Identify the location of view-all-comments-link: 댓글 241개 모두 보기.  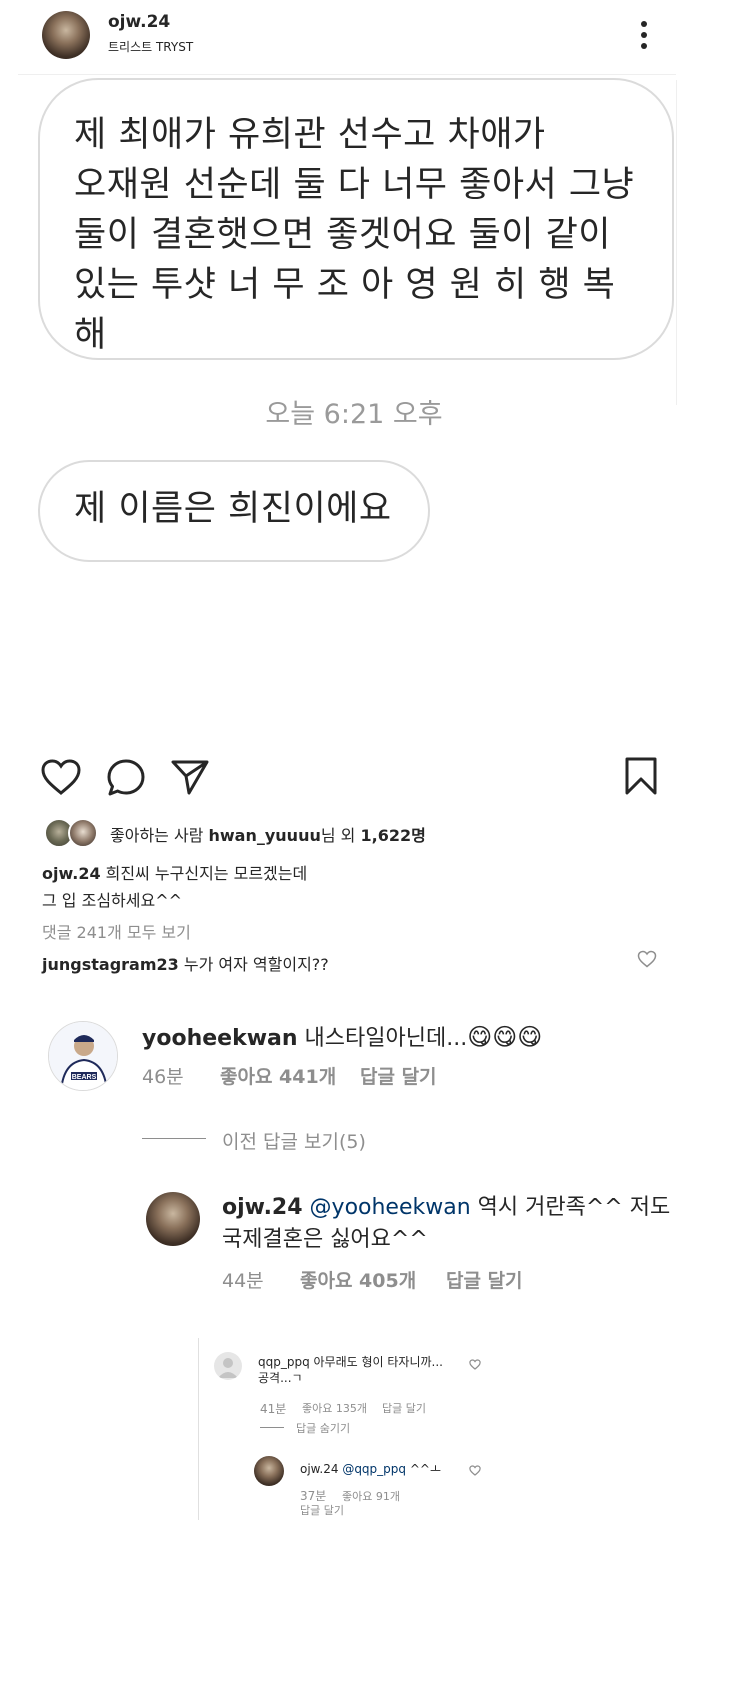
(116, 931).